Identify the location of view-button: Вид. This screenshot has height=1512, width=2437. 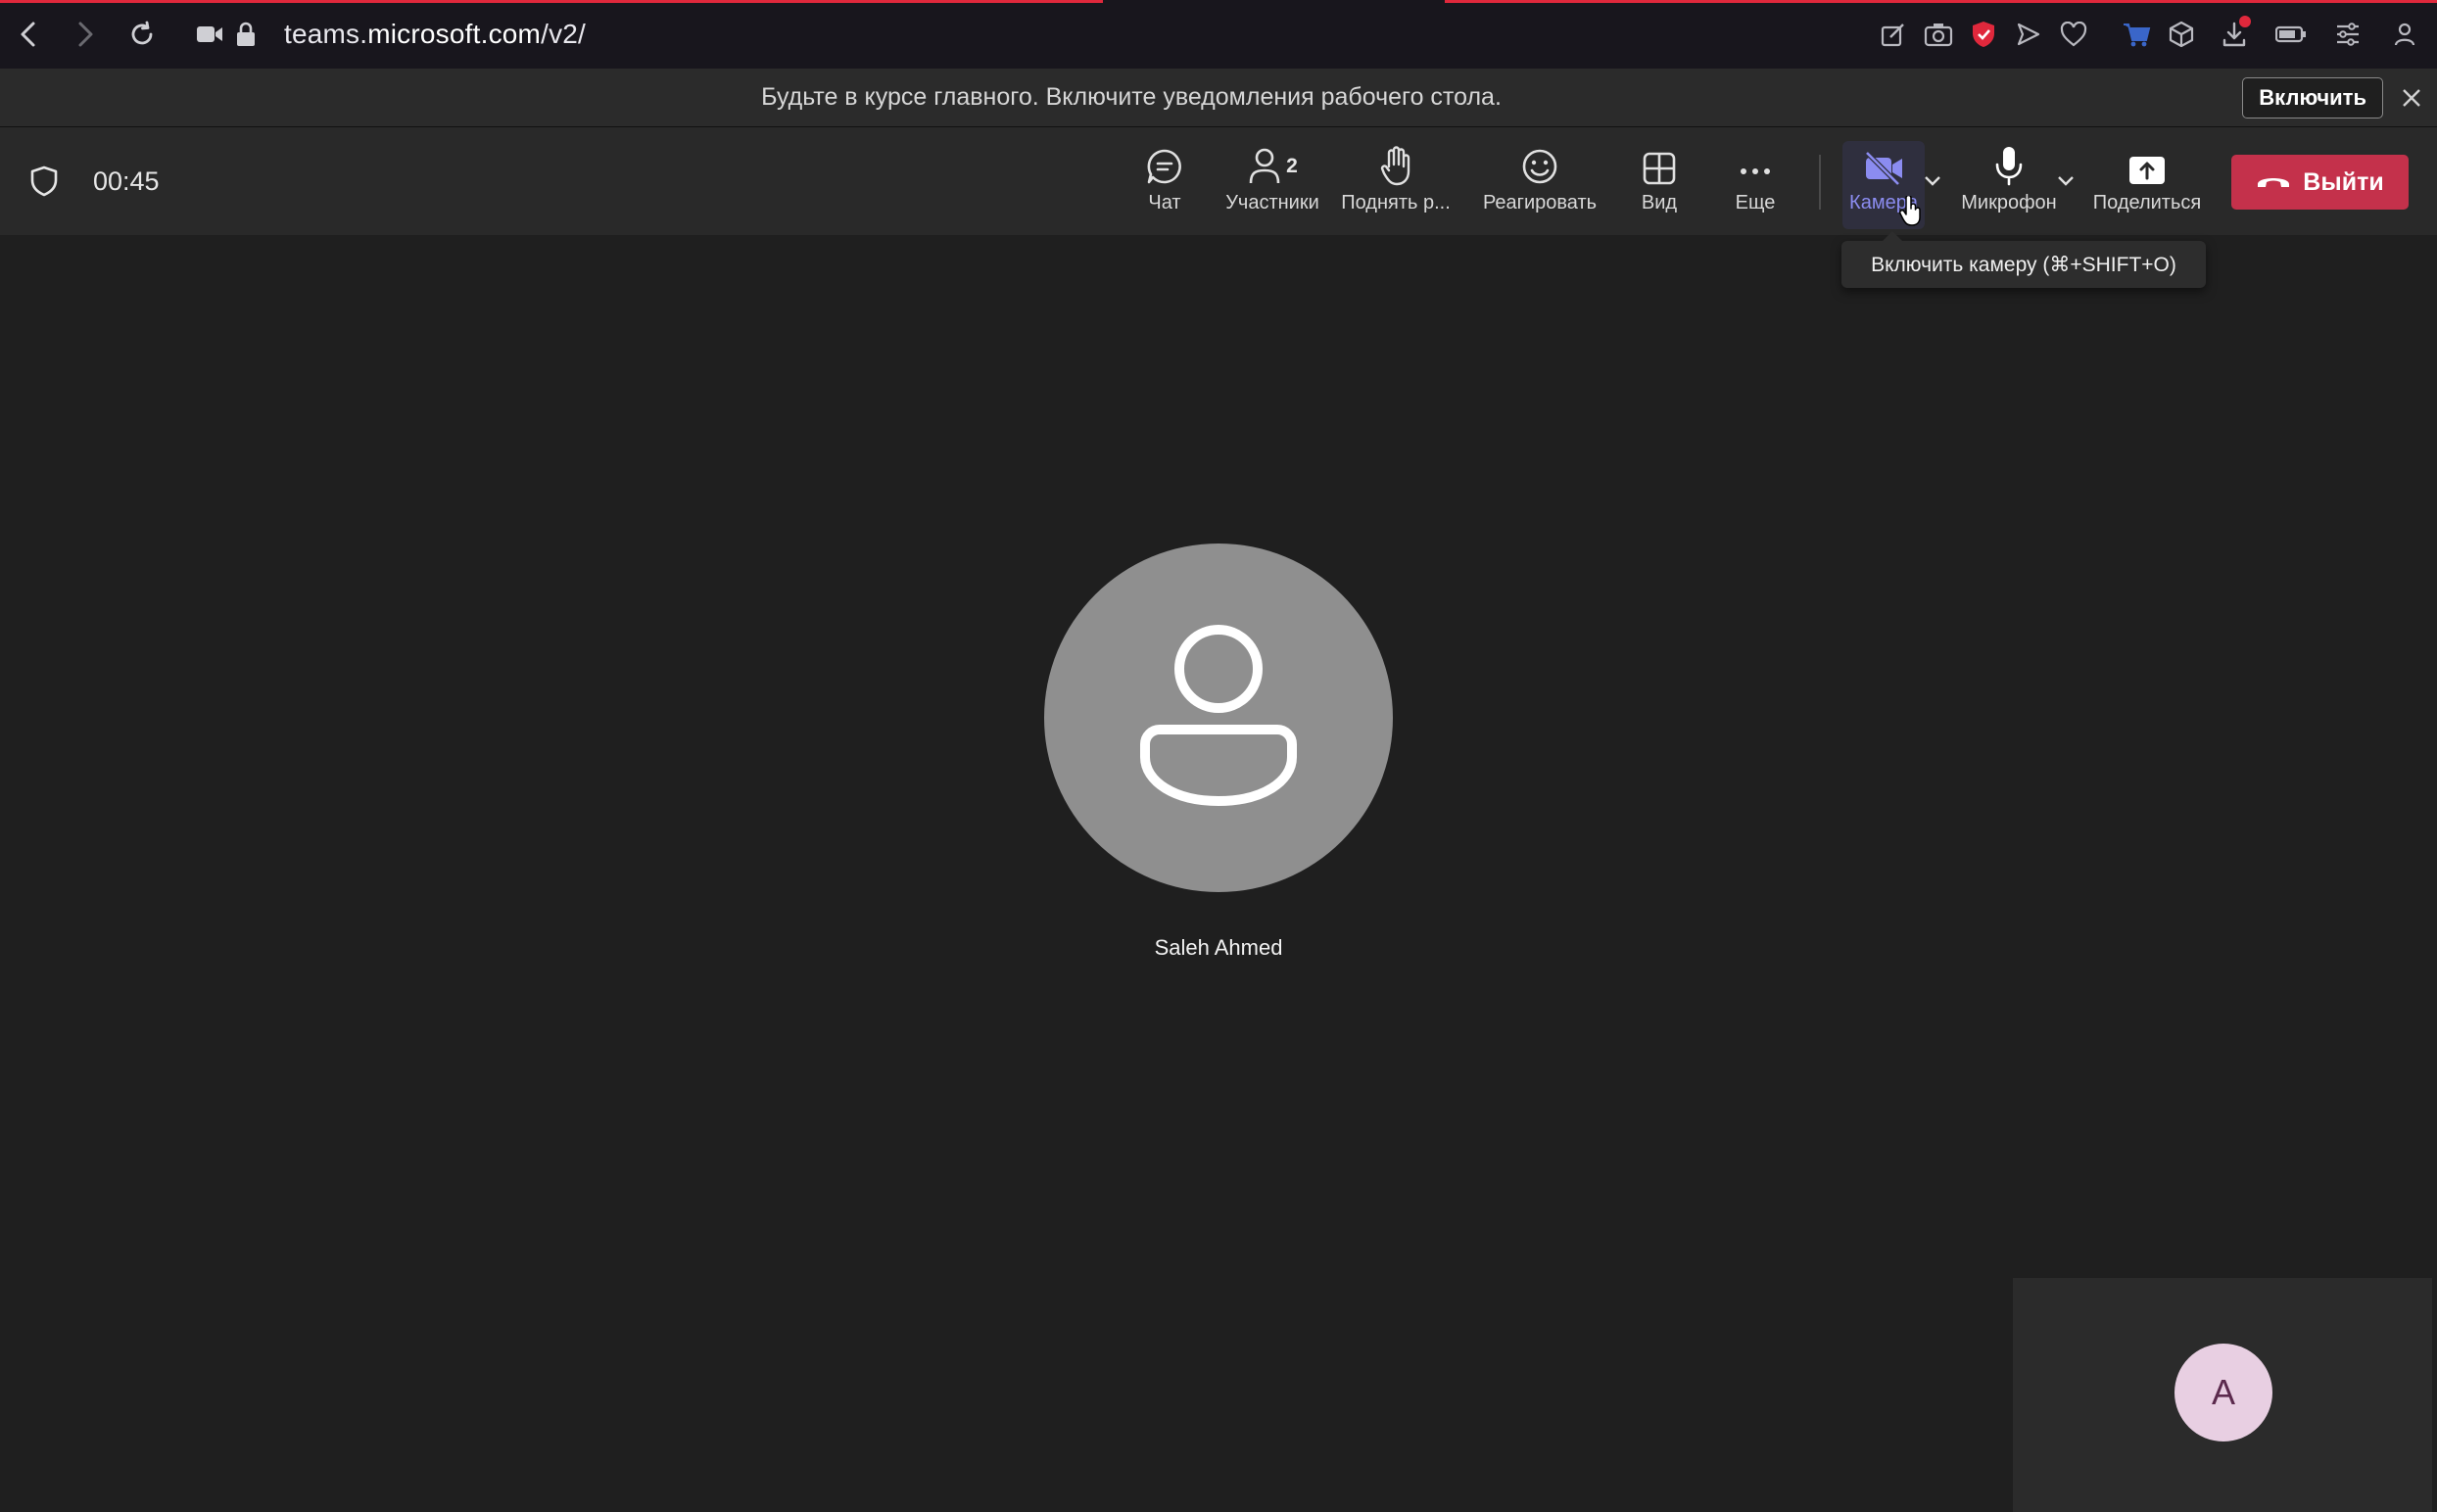
(1659, 182).